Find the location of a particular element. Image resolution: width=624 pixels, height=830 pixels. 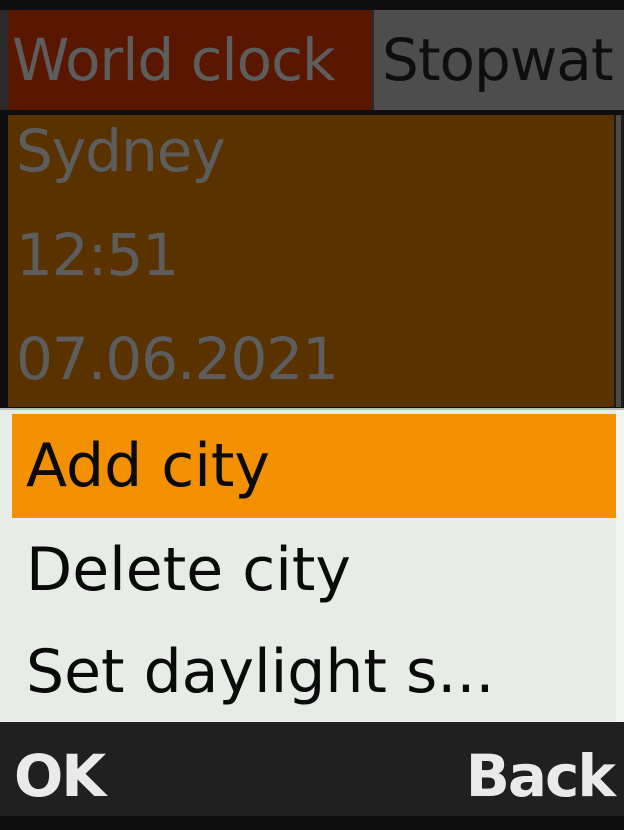

tab-stopwatch: Stopwat is located at coordinates (499, 60).